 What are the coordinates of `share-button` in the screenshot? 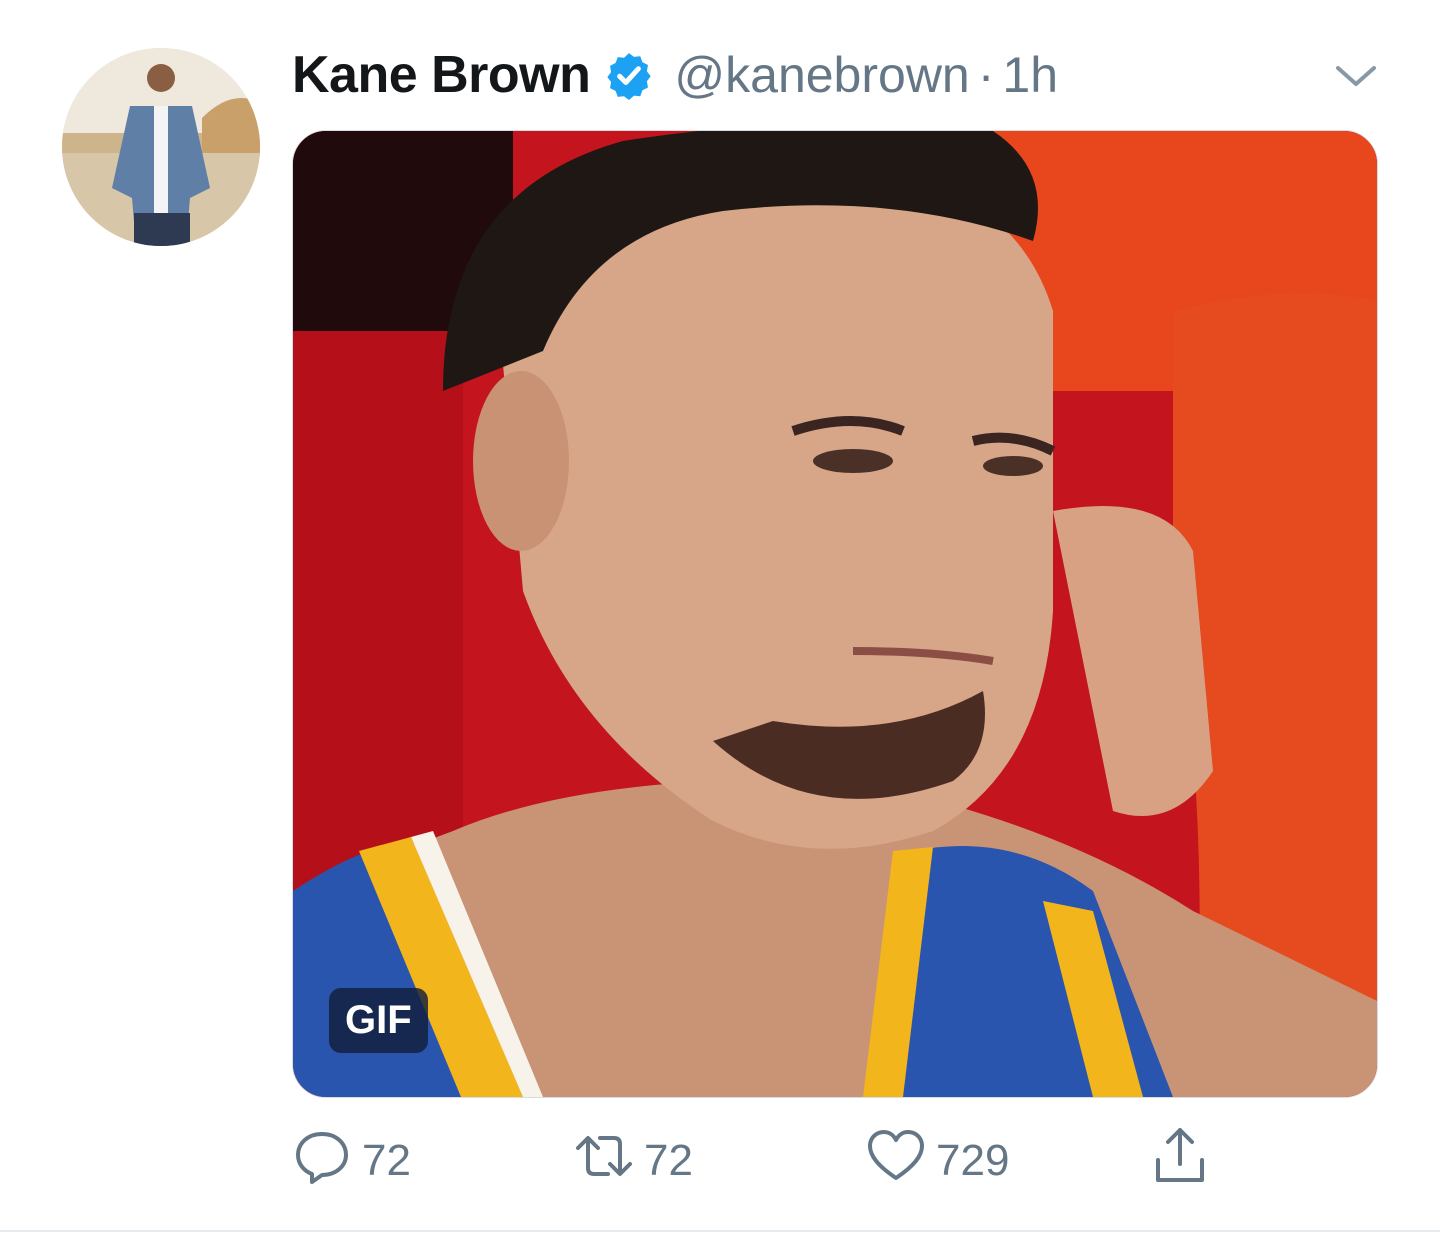 It's located at (1180, 1161).